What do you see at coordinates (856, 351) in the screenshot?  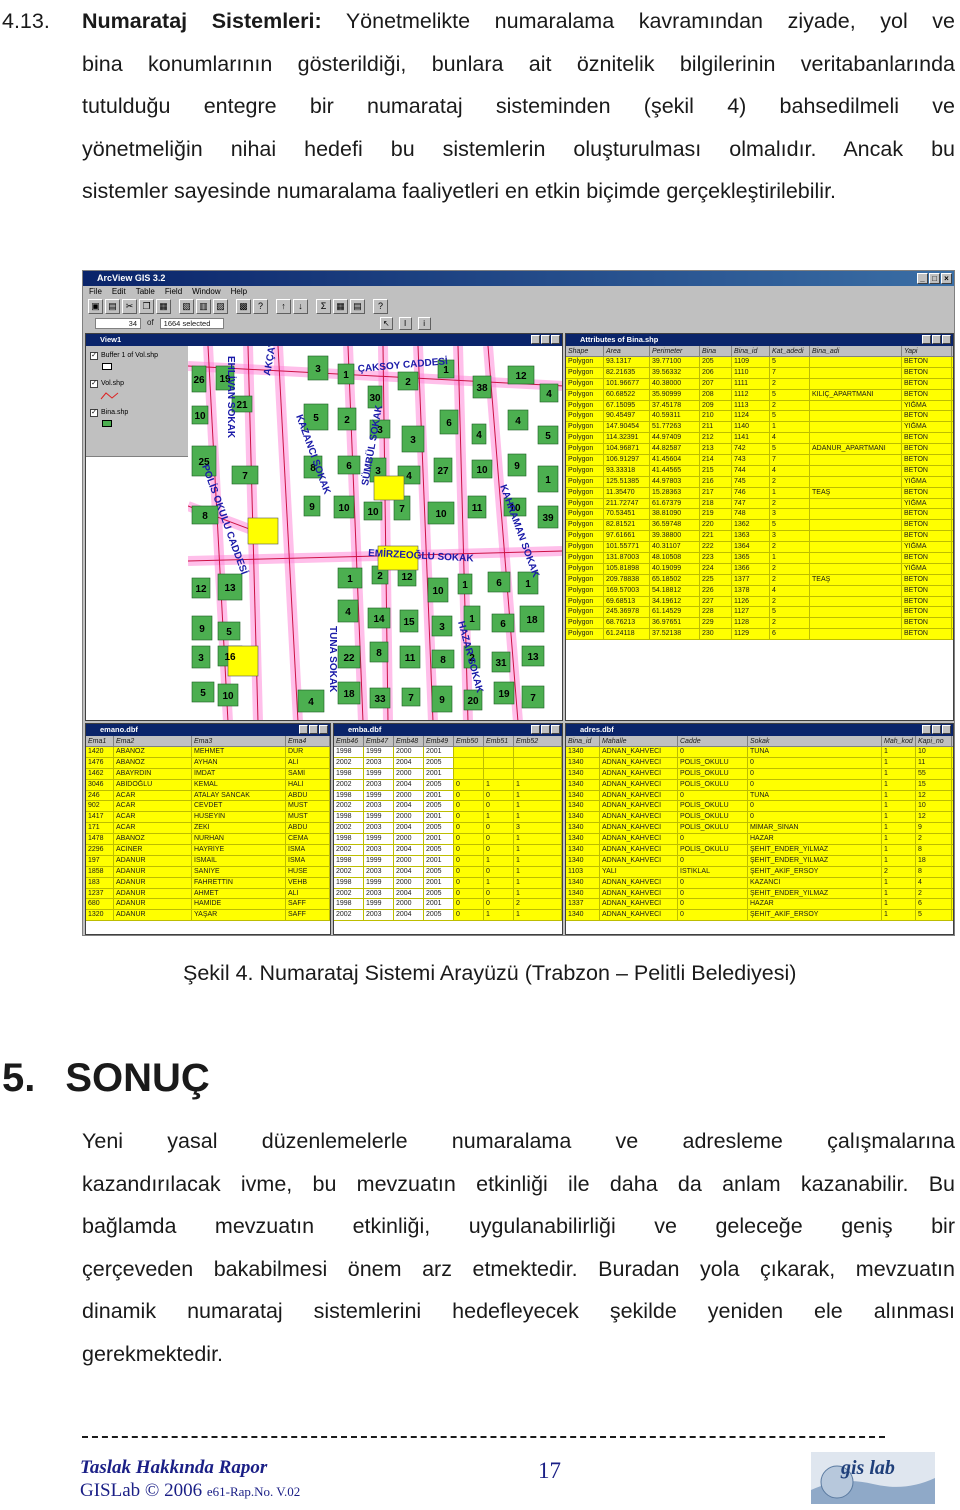 I see `column-header: Bina_adi` at bounding box center [856, 351].